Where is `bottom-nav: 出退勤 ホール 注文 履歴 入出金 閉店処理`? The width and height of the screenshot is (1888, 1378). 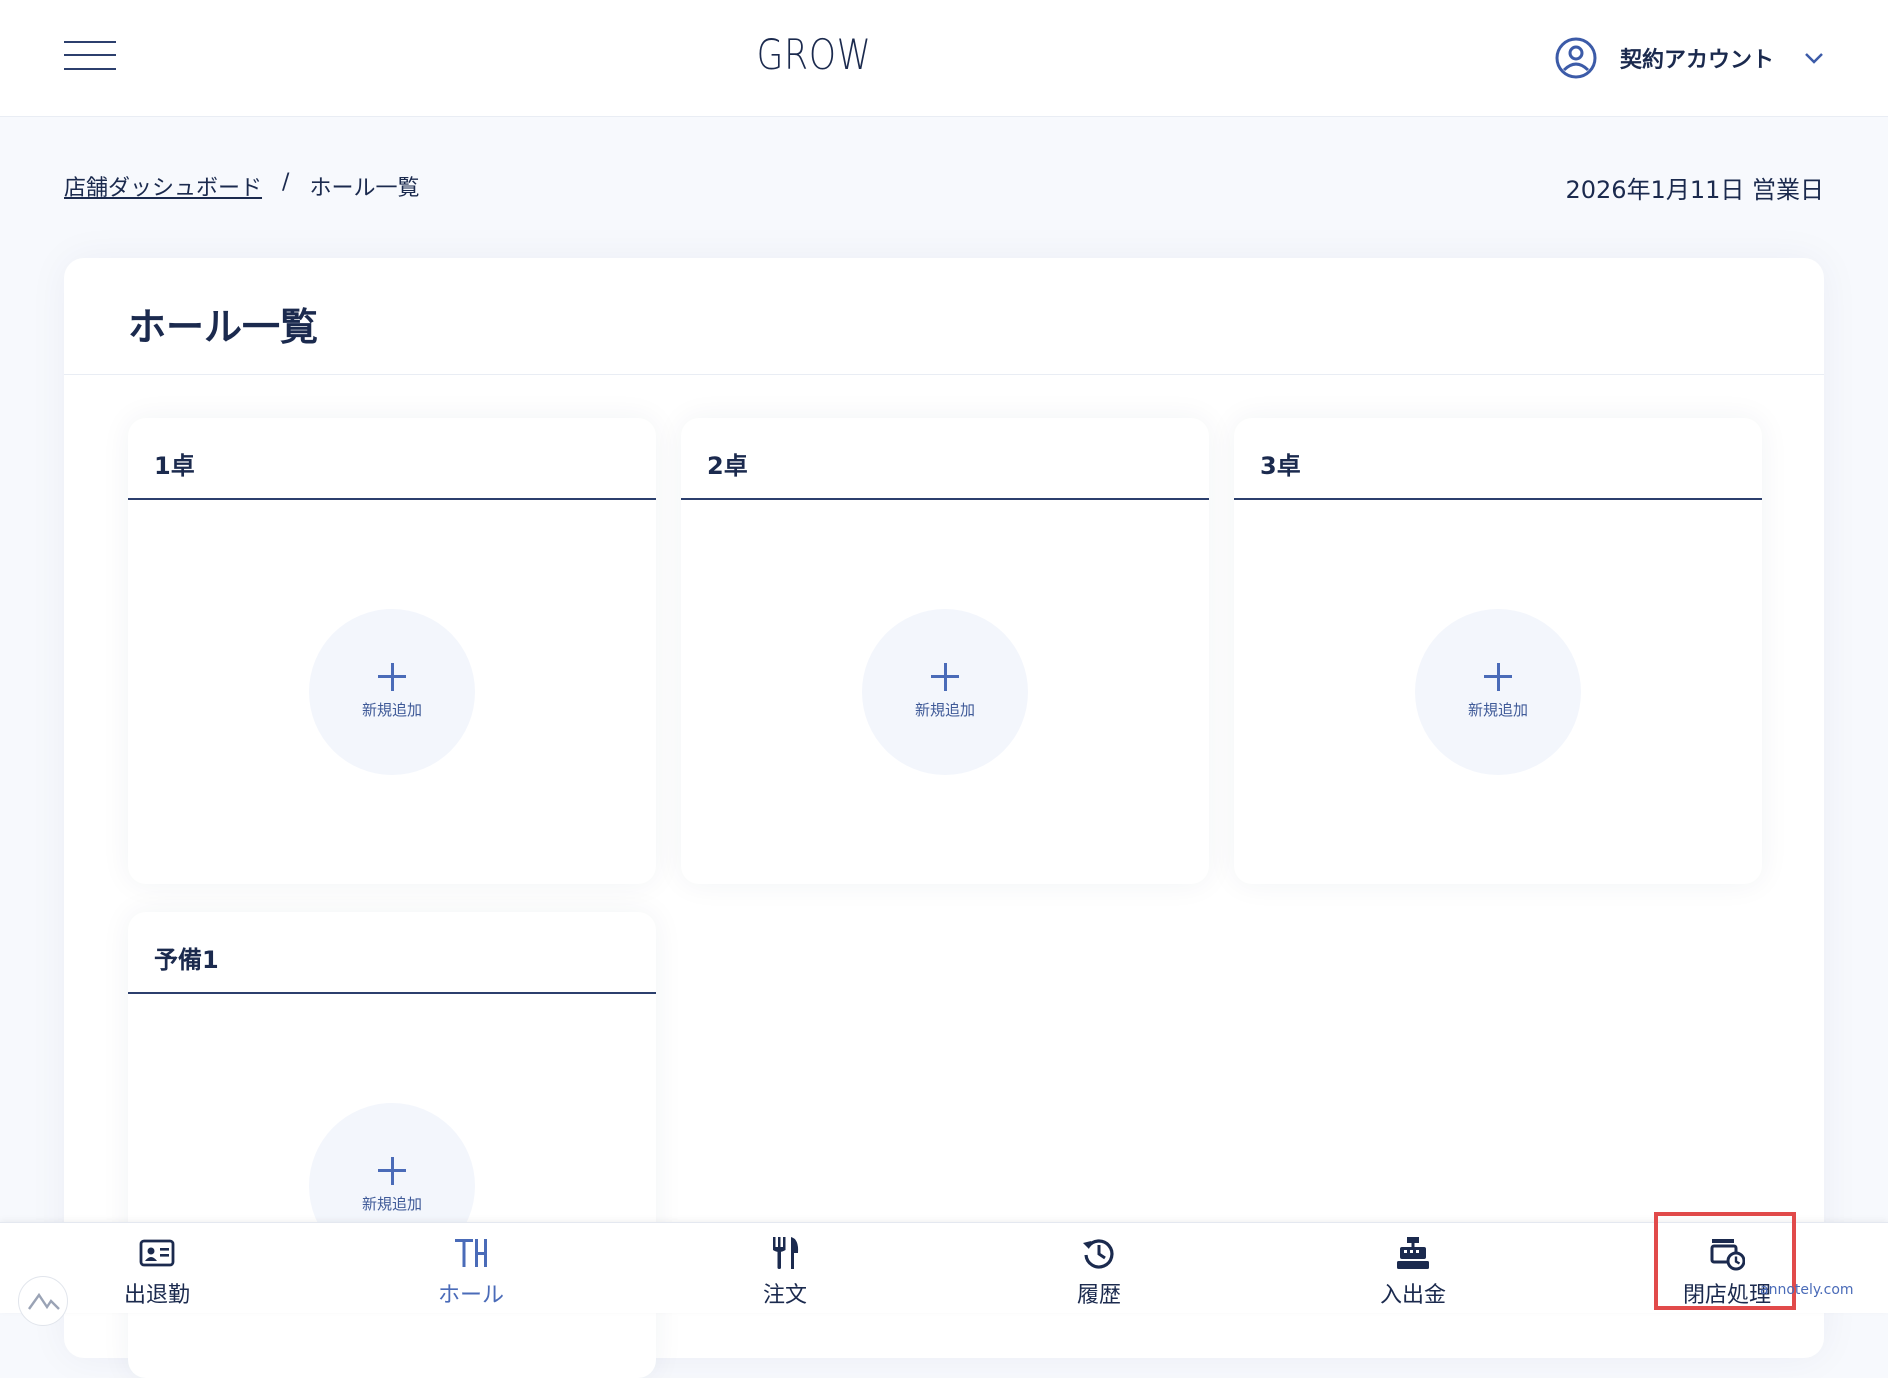
bottom-nav: 出退勤 ホール 注文 履歴 入出金 閉店処理 is located at coordinates (944, 1267).